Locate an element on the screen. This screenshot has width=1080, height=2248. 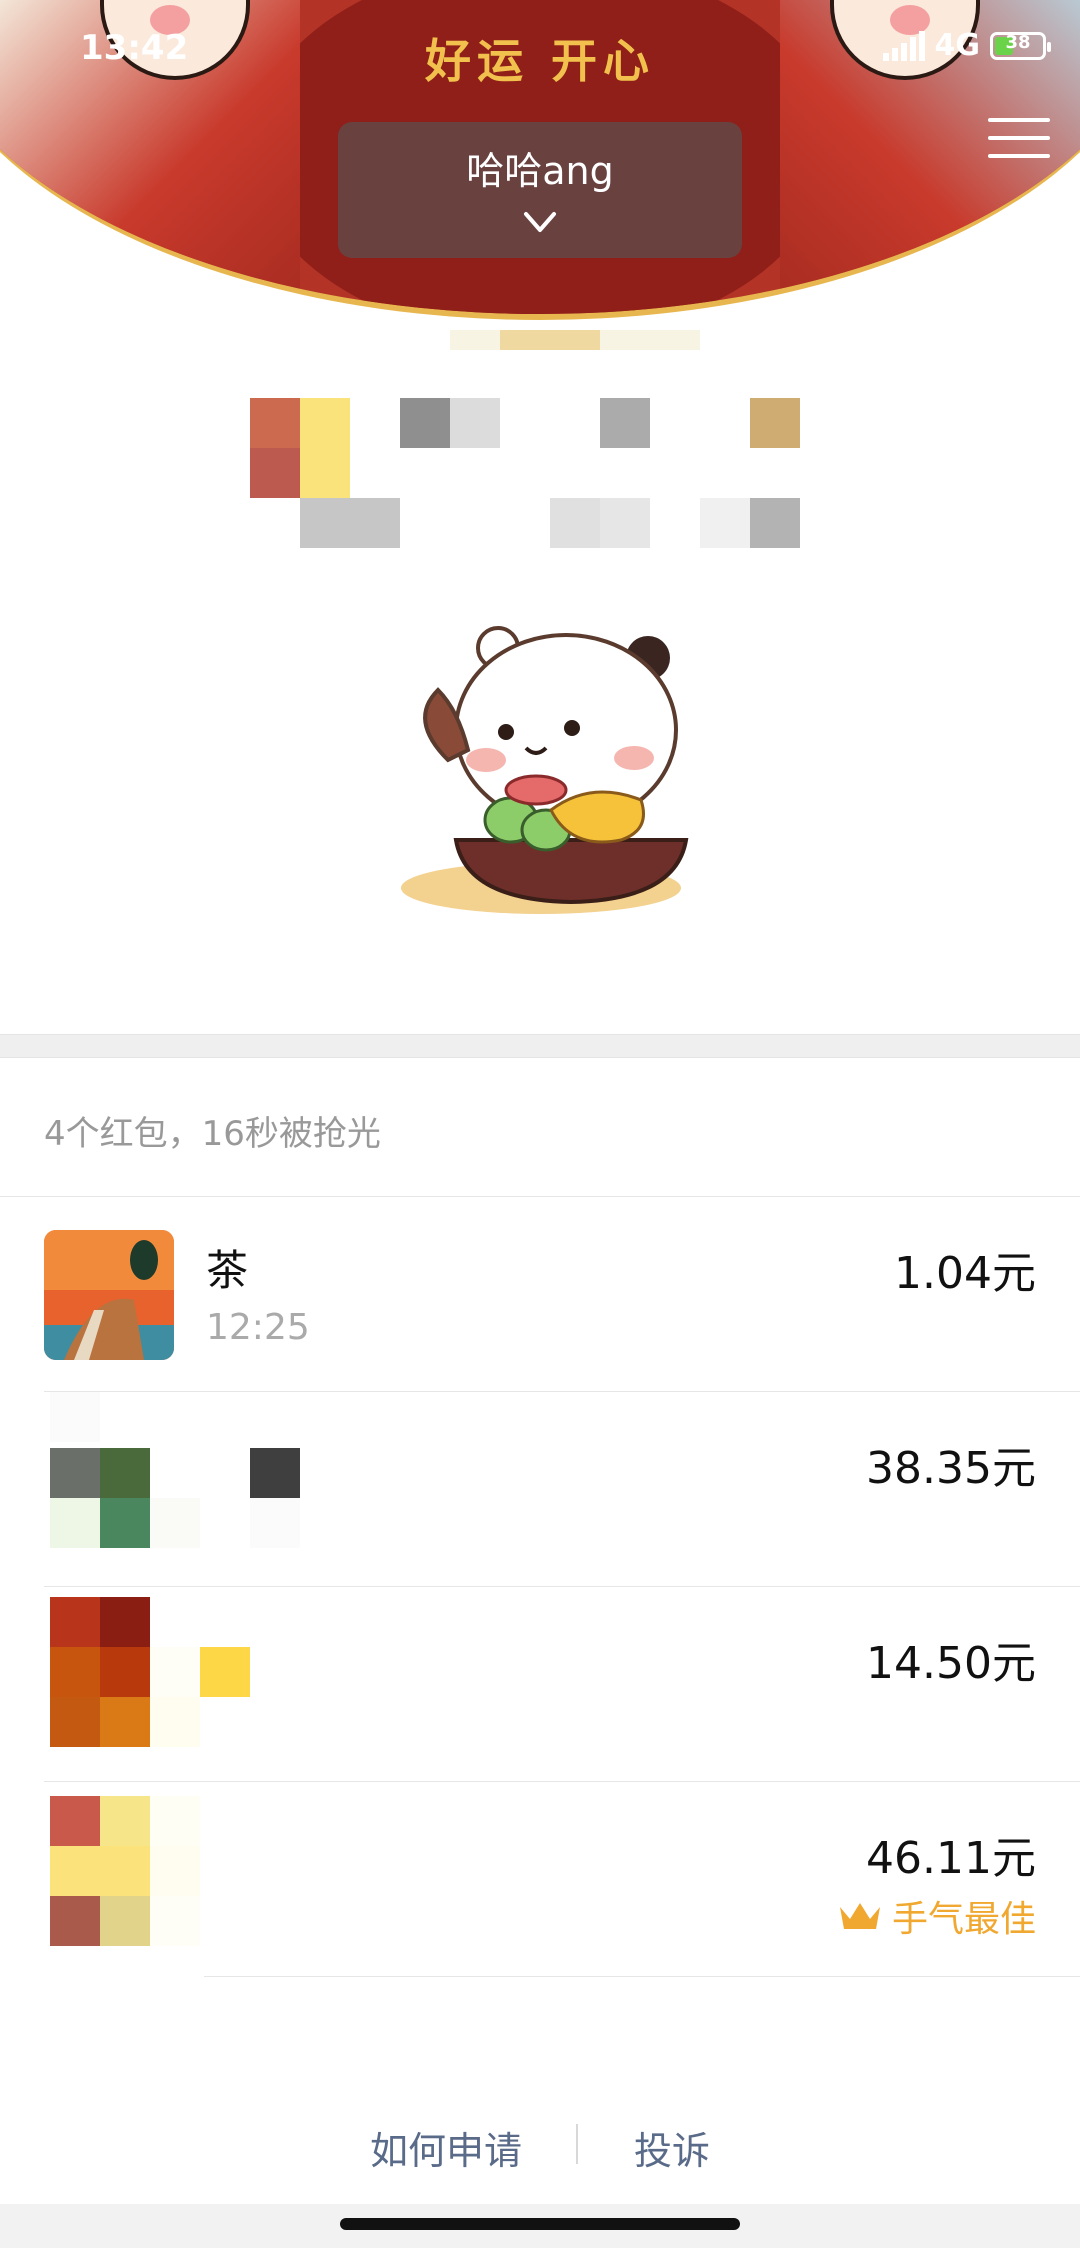
sender-name: 哈哈ang is located at coordinates (540, 171).